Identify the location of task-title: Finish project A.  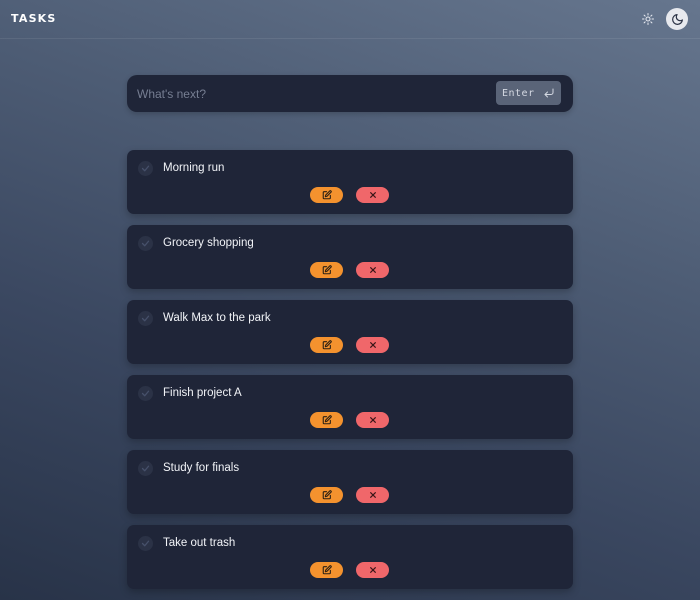
(202, 393).